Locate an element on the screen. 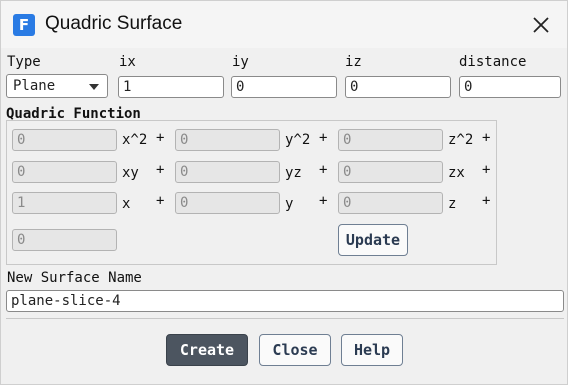 This screenshot has width=568, height=385. ix-input: 1 is located at coordinates (171, 87).